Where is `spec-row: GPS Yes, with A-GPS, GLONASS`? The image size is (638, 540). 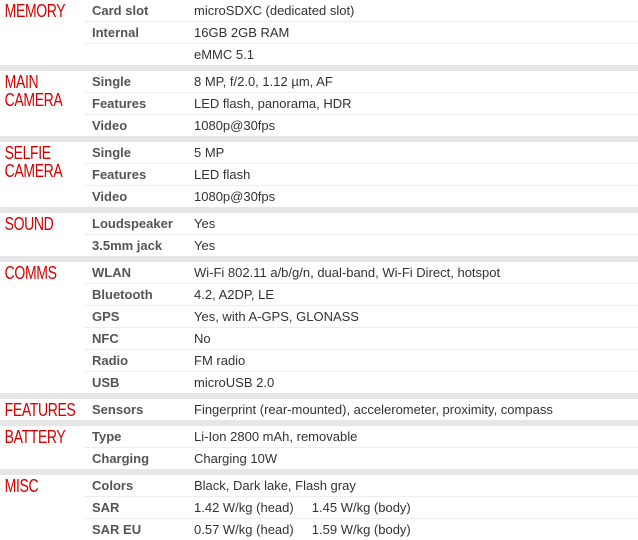 spec-row: GPS Yes, with A-GPS, GLONASS is located at coordinates (361, 316).